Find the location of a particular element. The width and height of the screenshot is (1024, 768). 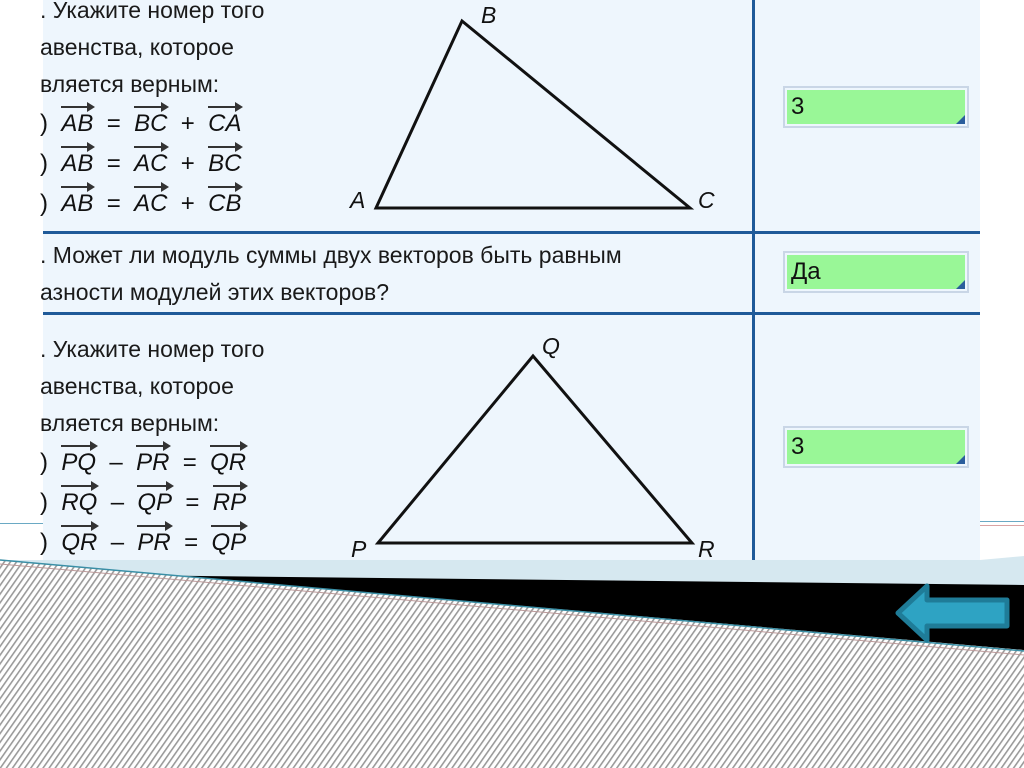

back-button is located at coordinates (954, 613).